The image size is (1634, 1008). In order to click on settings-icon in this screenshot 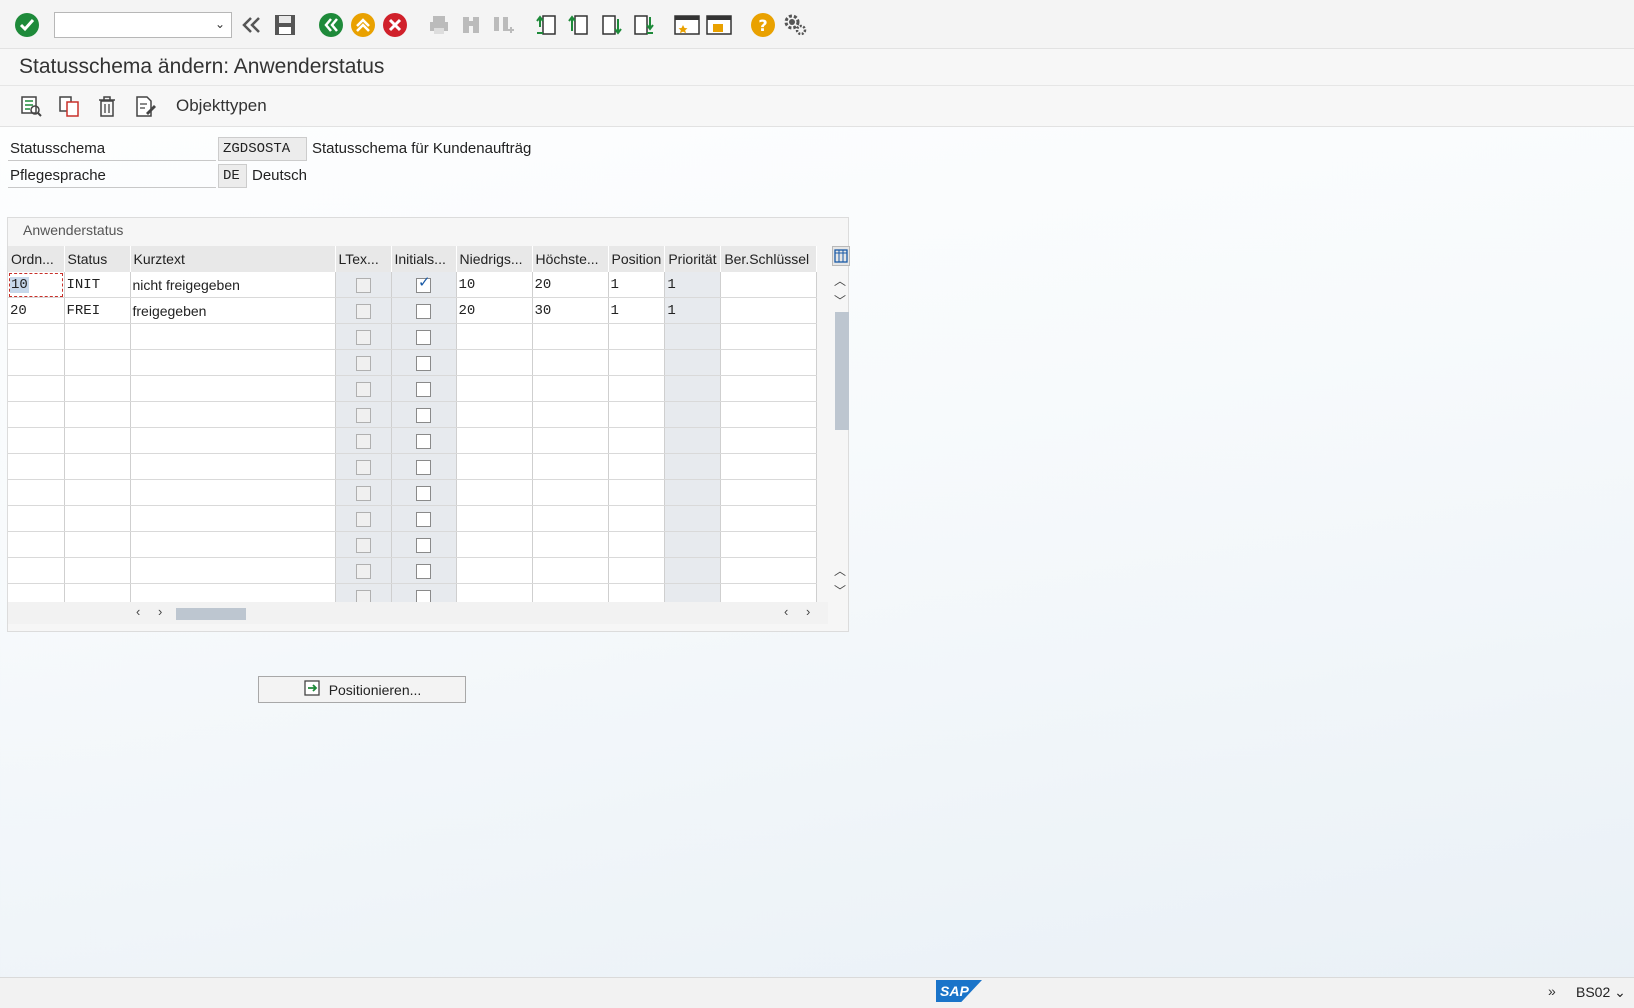, I will do `click(795, 25)`.